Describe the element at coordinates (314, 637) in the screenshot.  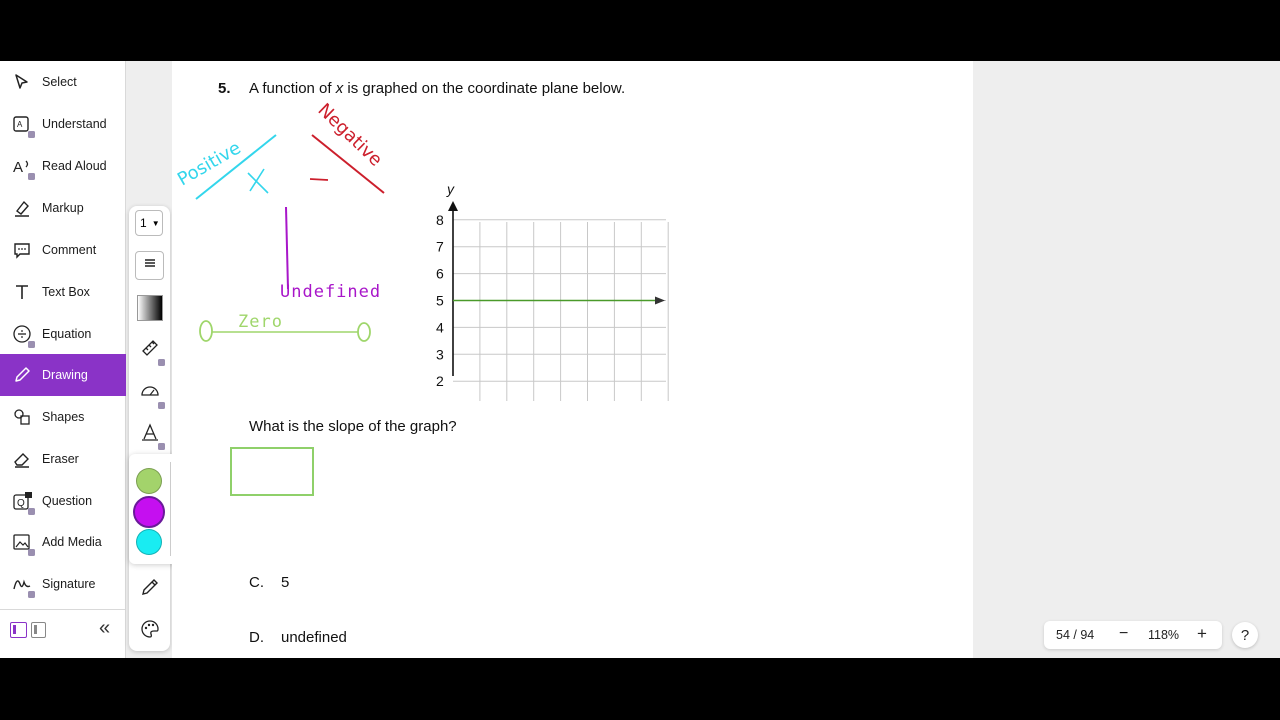
I see `option-text: undefined` at that location.